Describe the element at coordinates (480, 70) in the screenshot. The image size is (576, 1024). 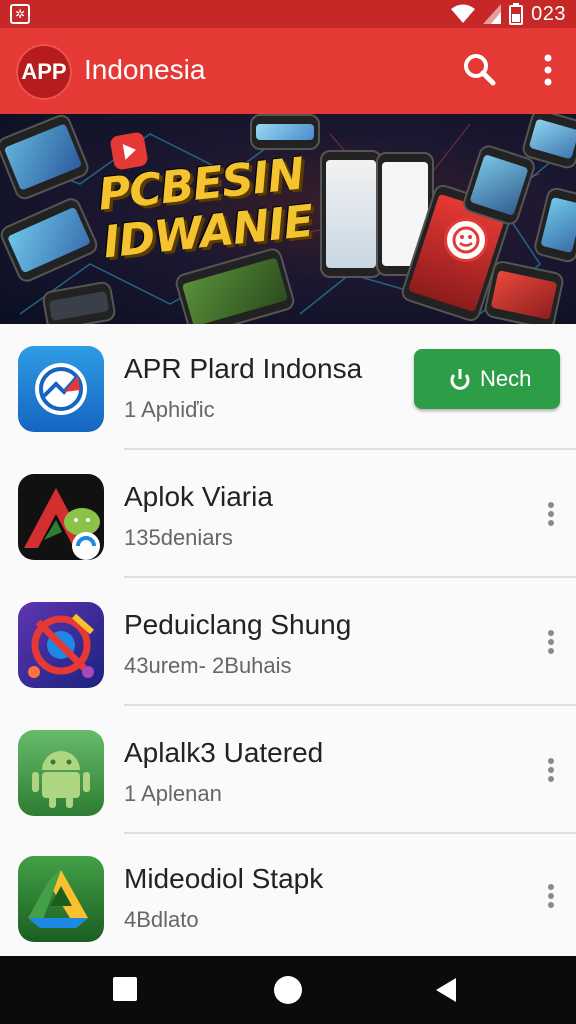
I see `search-icon` at that location.